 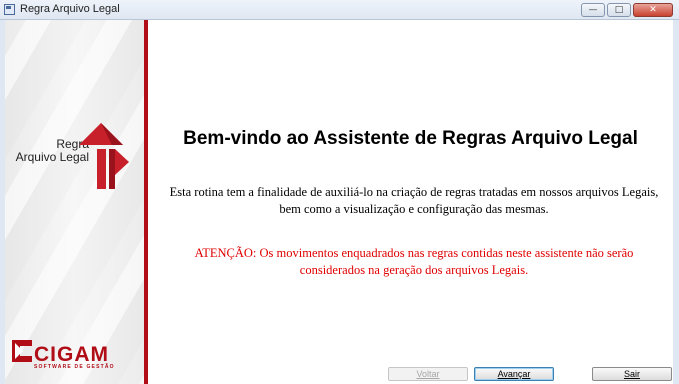 What do you see at coordinates (22, 351) in the screenshot?
I see `cigam-logo-icon` at bounding box center [22, 351].